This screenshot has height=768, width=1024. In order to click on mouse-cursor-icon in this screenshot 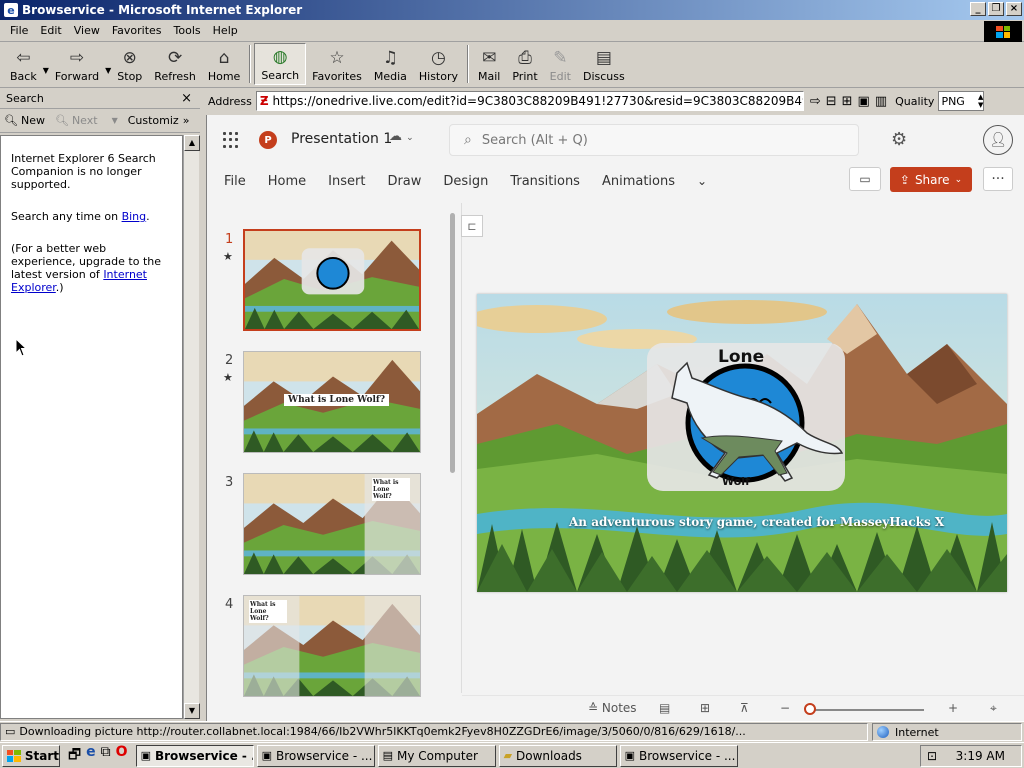, I will do `click(21, 347)`.